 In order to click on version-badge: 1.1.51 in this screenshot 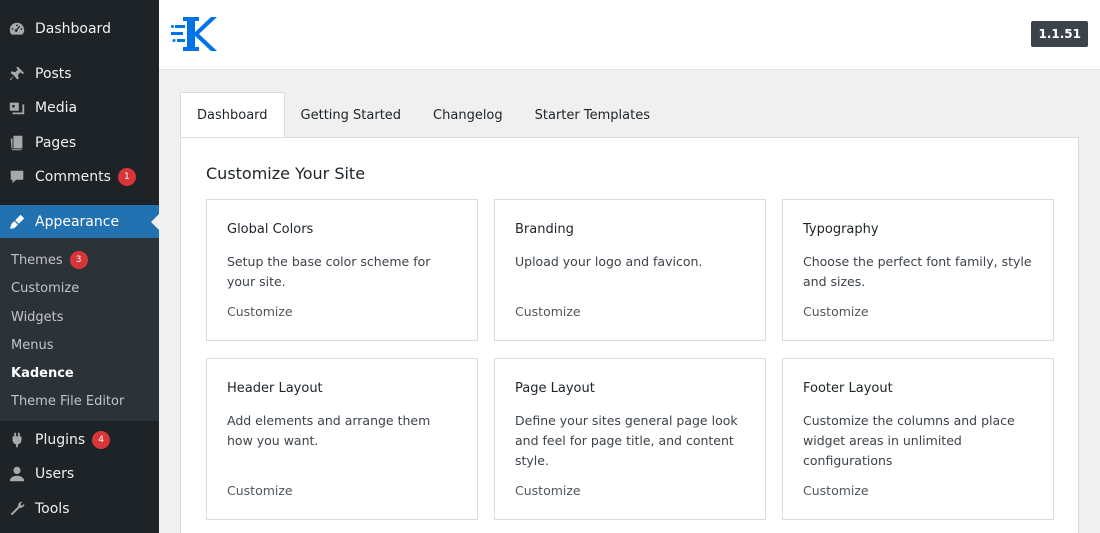, I will do `click(1059, 34)`.